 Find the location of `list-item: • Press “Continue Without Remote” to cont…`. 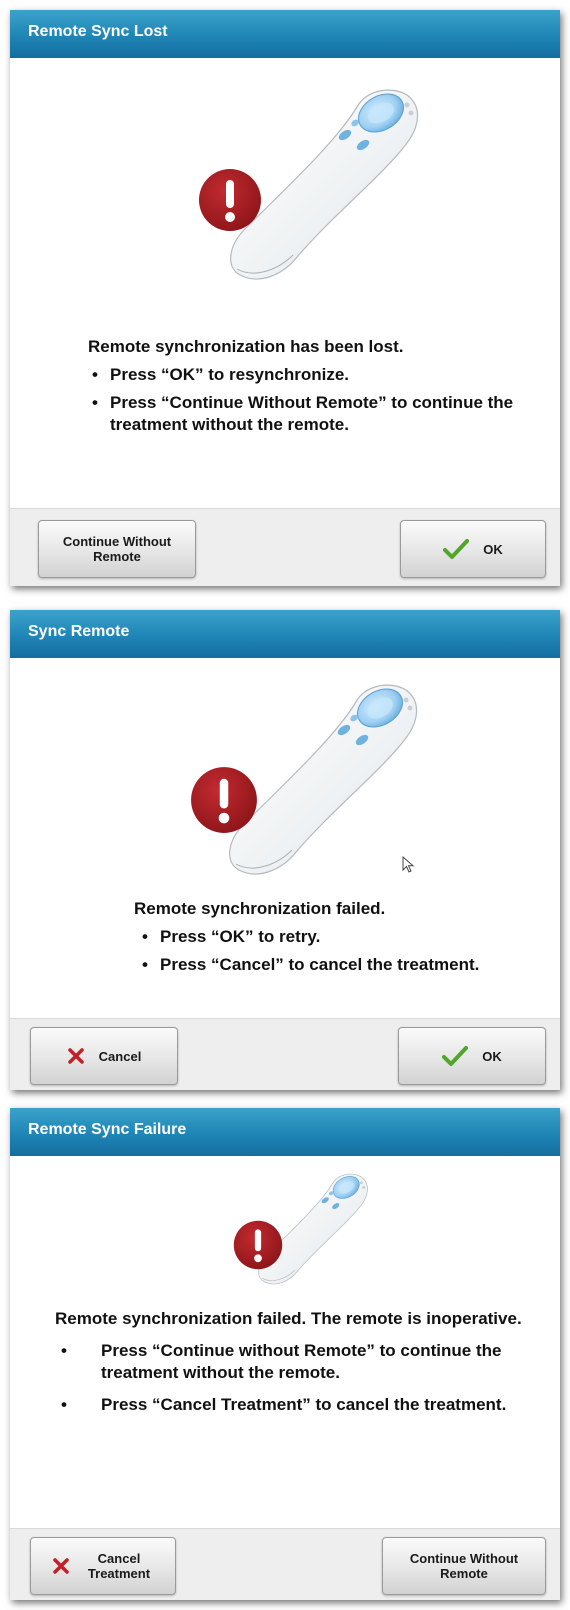

list-item: • Press “Continue Without Remote” to cont… is located at coordinates (303, 413).